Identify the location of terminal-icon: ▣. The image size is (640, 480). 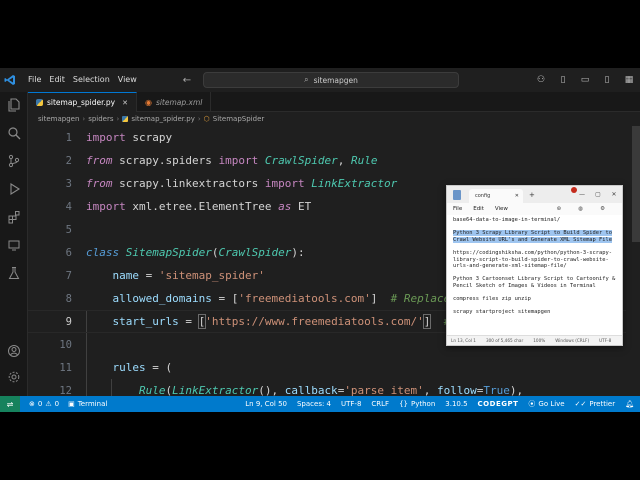
(71, 404).